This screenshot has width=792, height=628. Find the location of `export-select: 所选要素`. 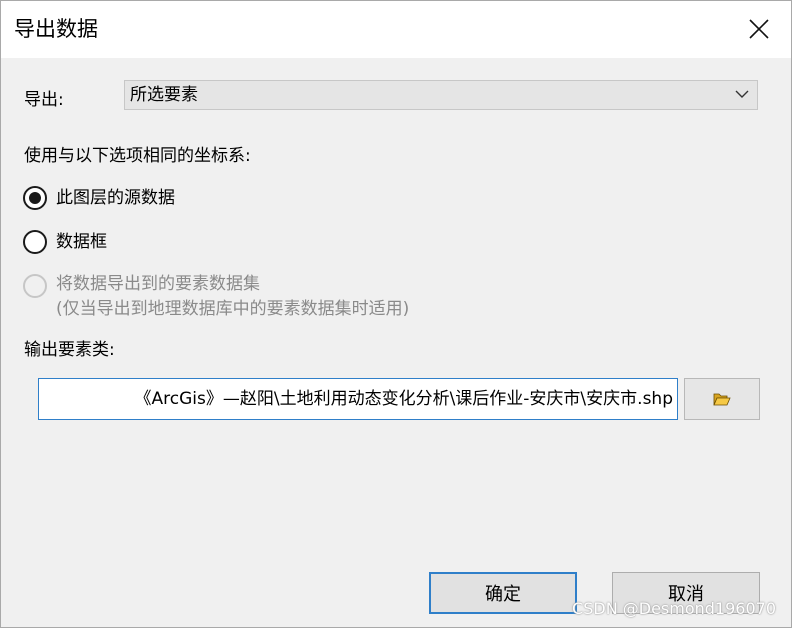

export-select: 所选要素 is located at coordinates (441, 95).